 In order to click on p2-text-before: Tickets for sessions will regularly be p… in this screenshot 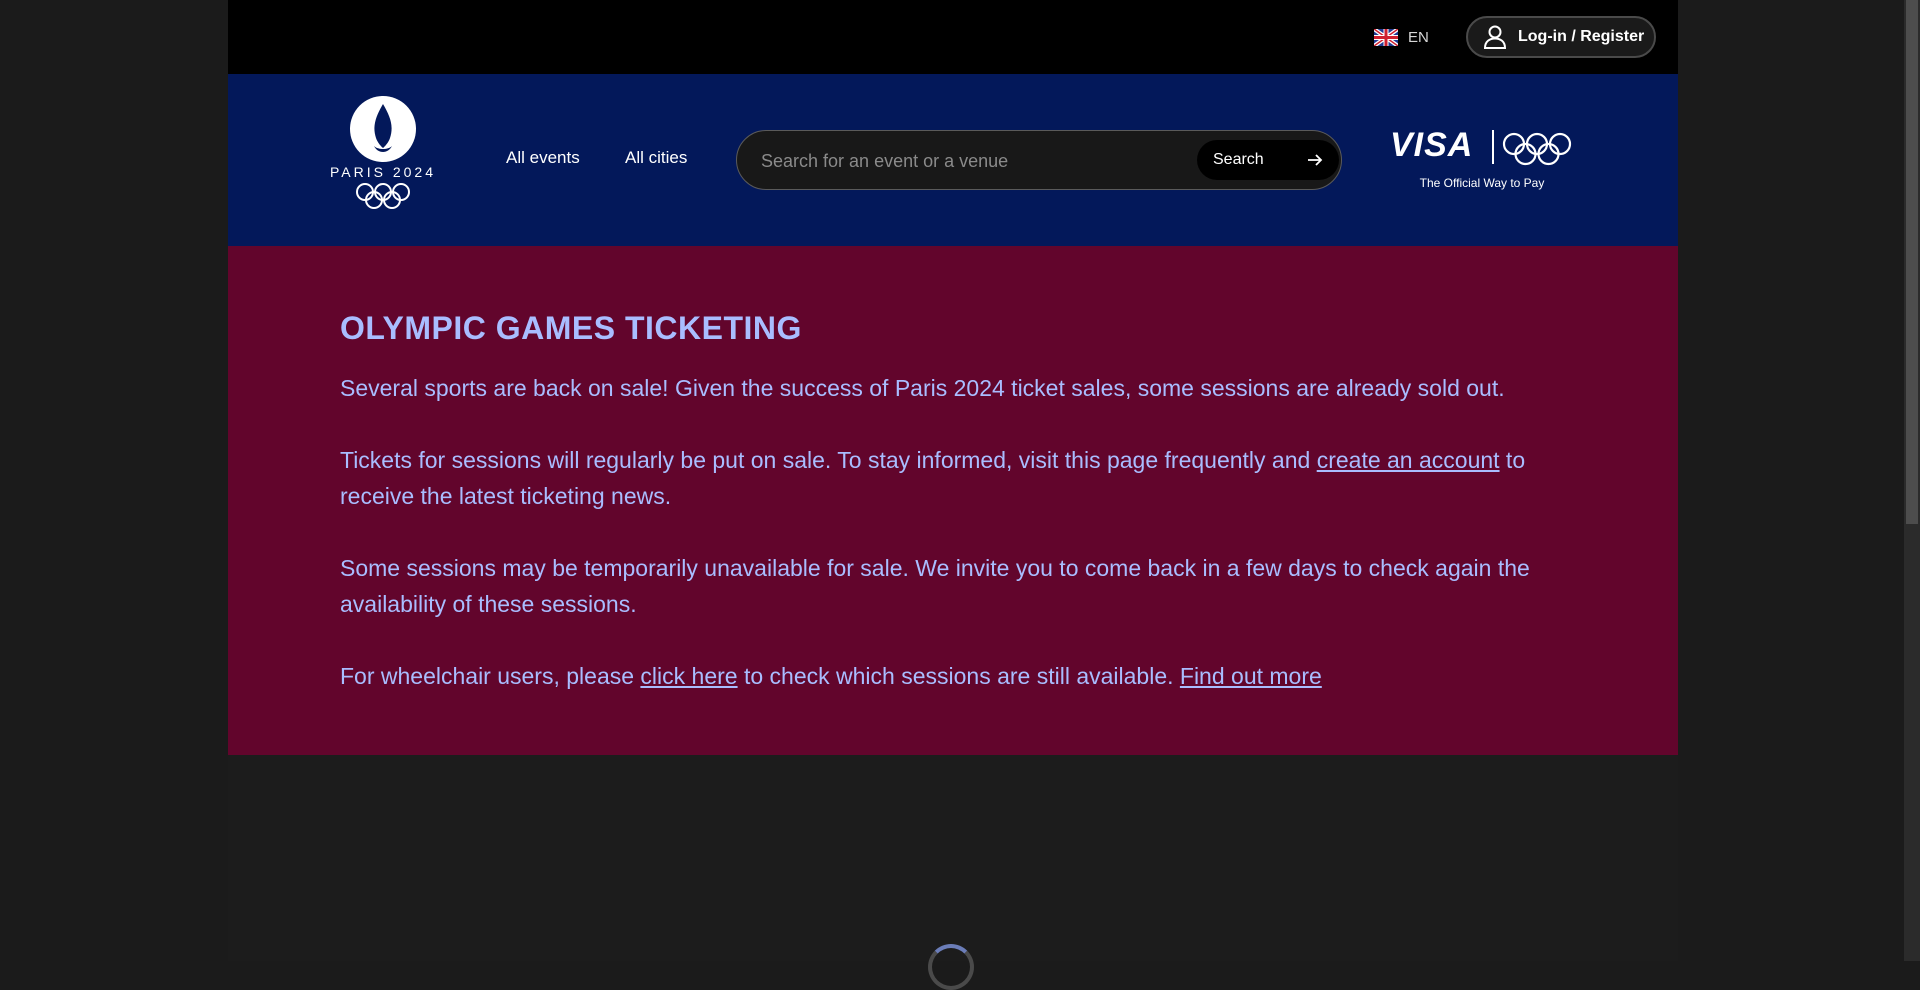, I will do `click(828, 460)`.